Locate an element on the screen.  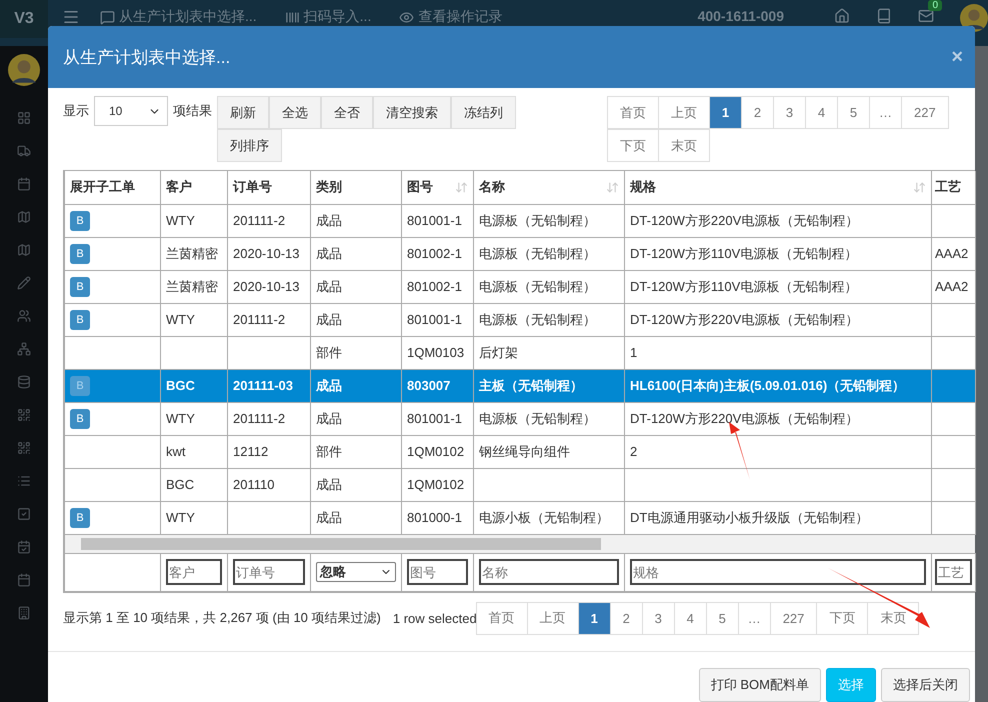
toolbar-button: 冻结列 is located at coordinates (483, 112).